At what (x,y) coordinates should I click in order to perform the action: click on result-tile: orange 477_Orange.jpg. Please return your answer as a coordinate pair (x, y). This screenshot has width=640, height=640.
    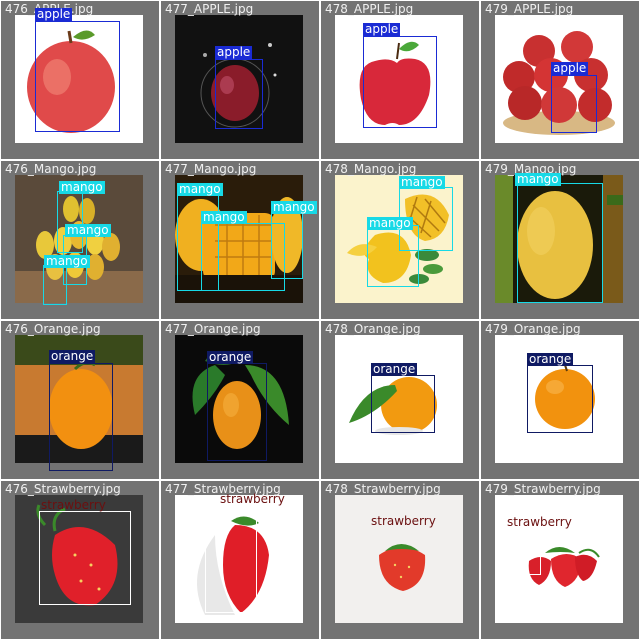
    Looking at the image, I should click on (240, 400).